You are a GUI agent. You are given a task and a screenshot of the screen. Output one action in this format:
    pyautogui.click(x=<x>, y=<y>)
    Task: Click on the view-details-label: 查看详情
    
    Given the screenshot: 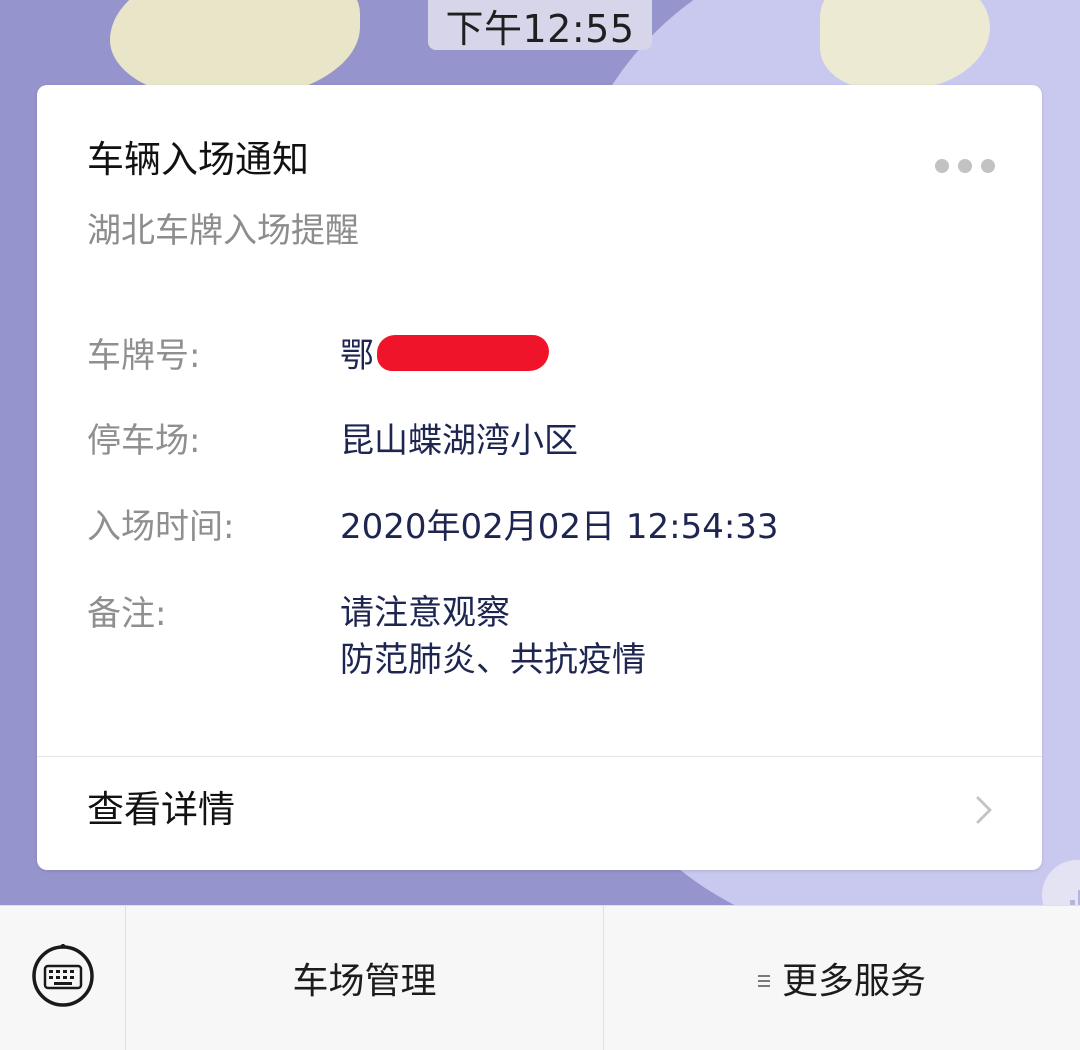 What is the action you would take?
    pyautogui.click(x=161, y=809)
    